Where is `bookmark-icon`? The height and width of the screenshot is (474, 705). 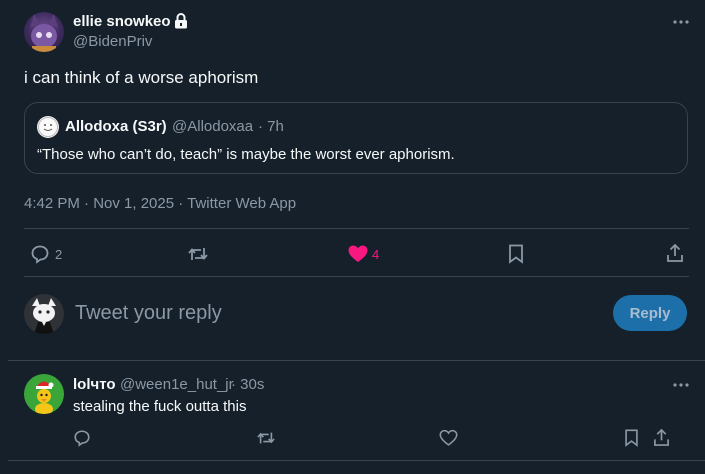
bookmark-icon is located at coordinates (516, 254).